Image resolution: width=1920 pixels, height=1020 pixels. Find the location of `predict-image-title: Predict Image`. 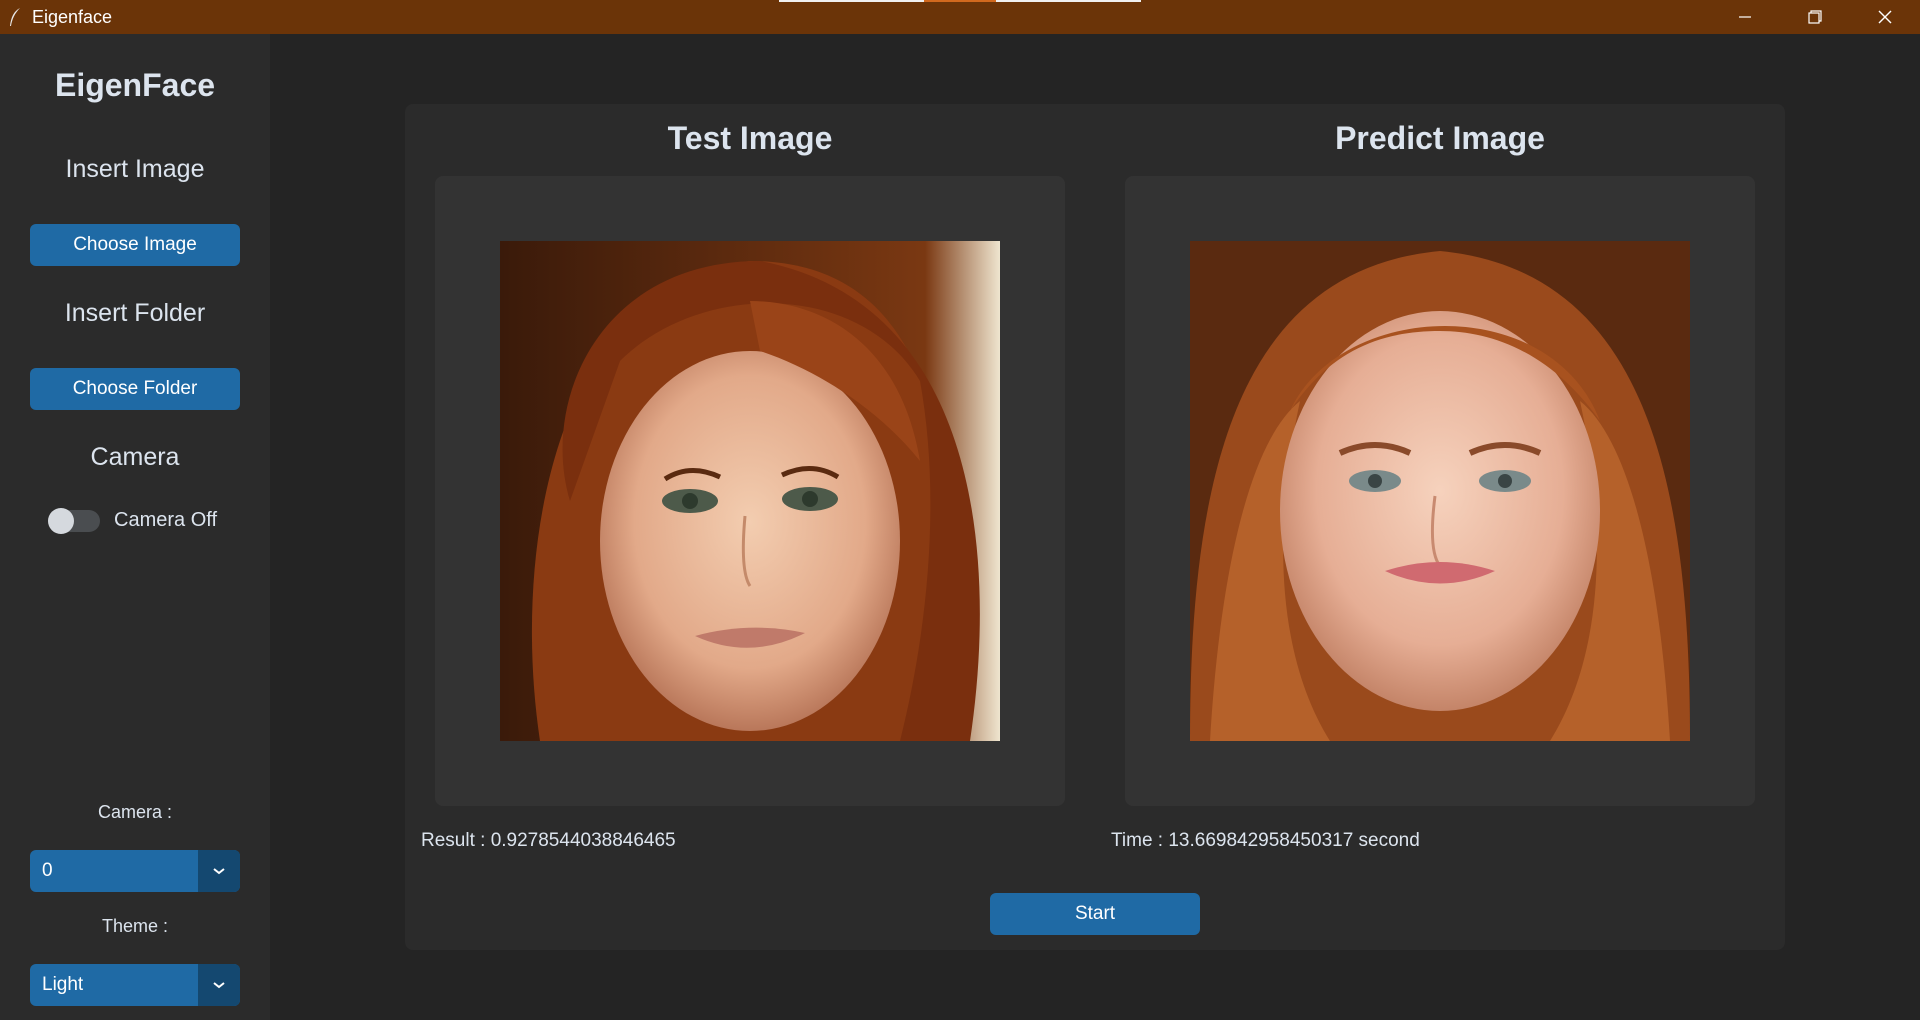

predict-image-title: Predict Image is located at coordinates (1440, 138).